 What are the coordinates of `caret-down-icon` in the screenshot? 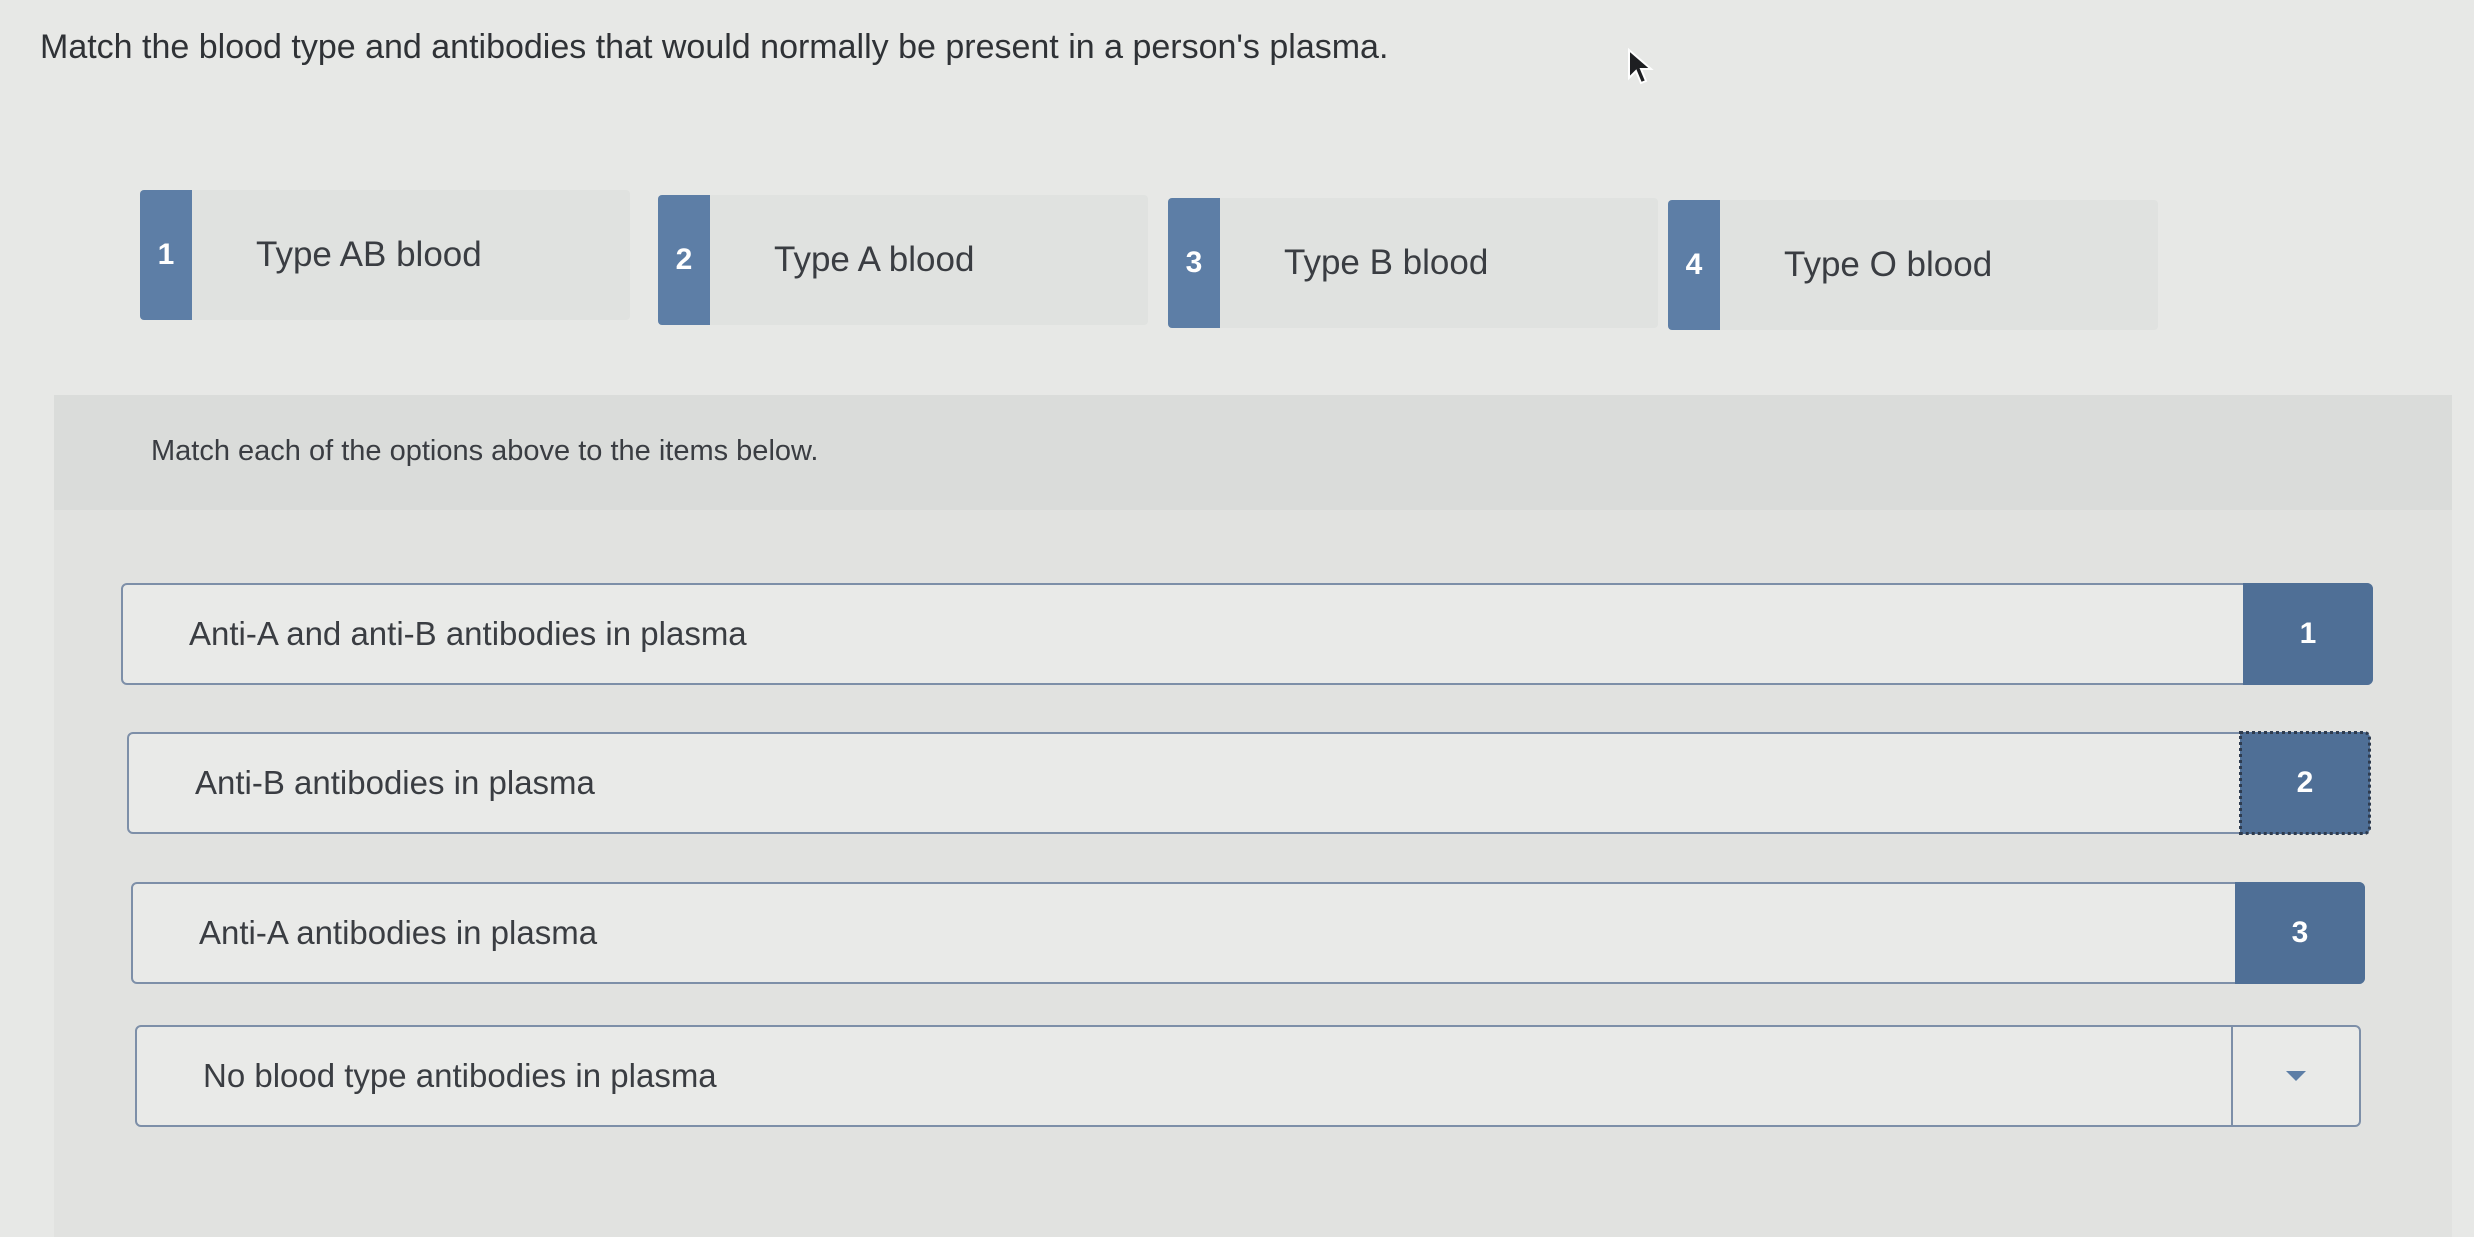 It's located at (2296, 1076).